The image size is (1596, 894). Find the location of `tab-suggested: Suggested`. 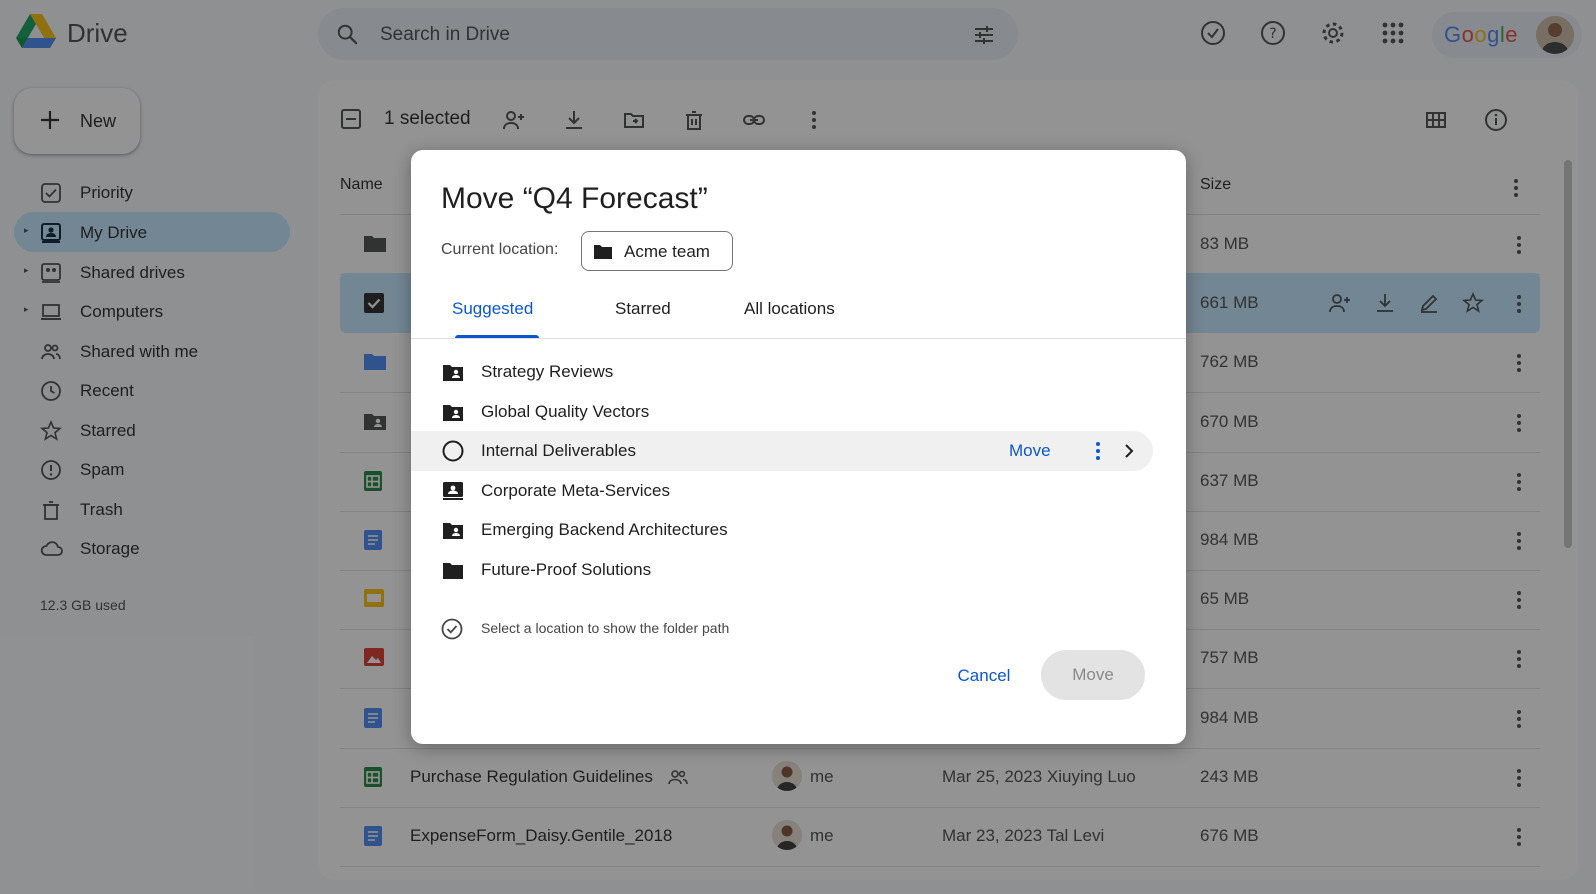

tab-suggested: Suggested is located at coordinates (492, 309).